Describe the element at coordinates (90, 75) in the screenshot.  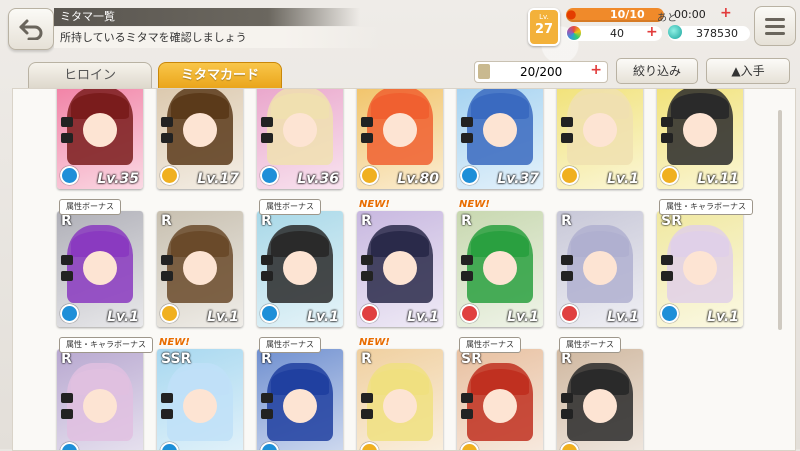
I see `tab-heroine: ヒロイン` at that location.